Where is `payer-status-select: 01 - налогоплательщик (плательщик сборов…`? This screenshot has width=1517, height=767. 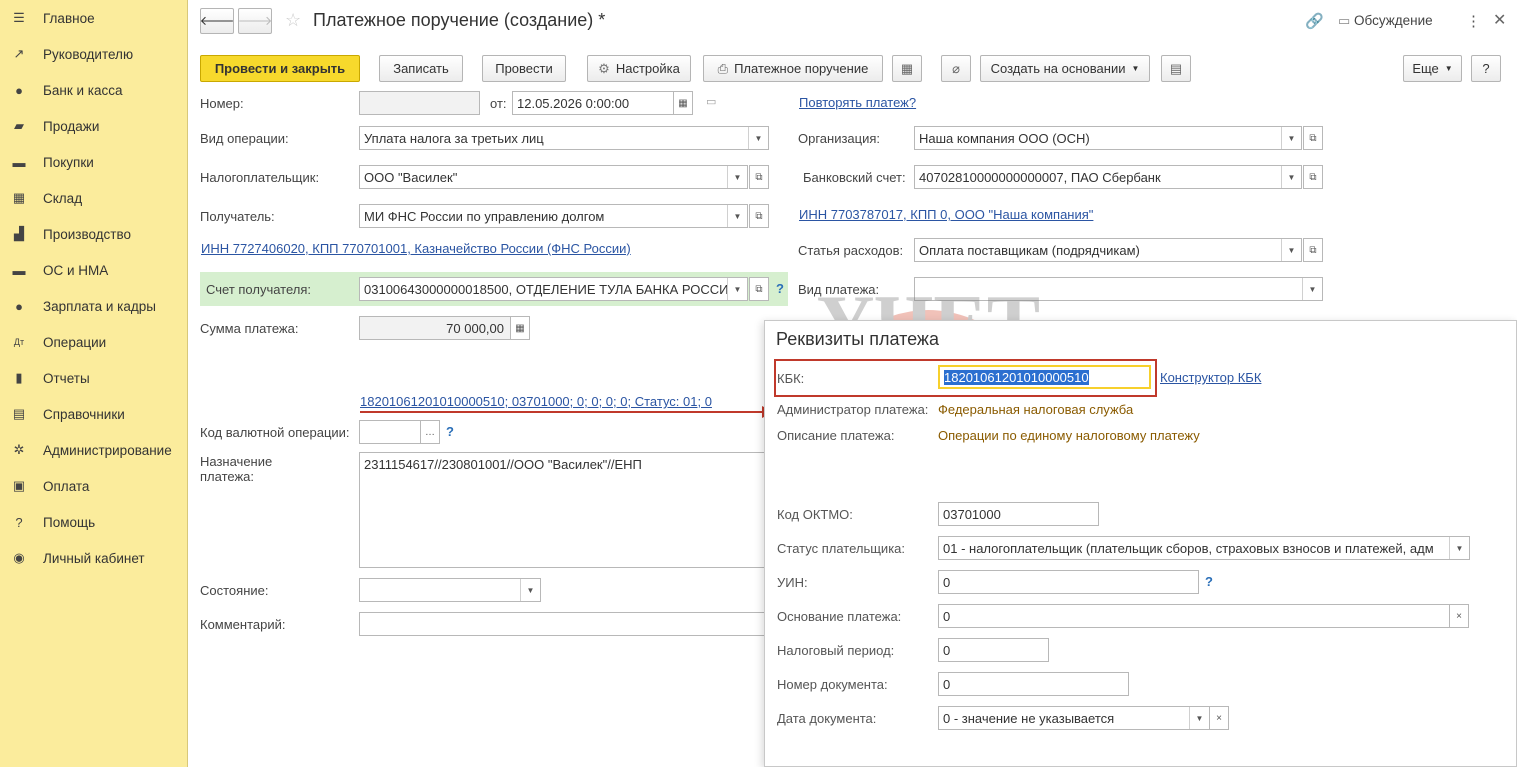
payer-status-select: 01 - налогоплательщик (плательщик сборов… is located at coordinates (1204, 548).